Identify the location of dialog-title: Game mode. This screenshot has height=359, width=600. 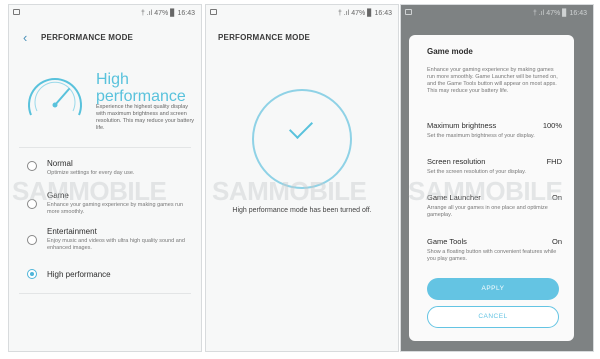
(450, 51).